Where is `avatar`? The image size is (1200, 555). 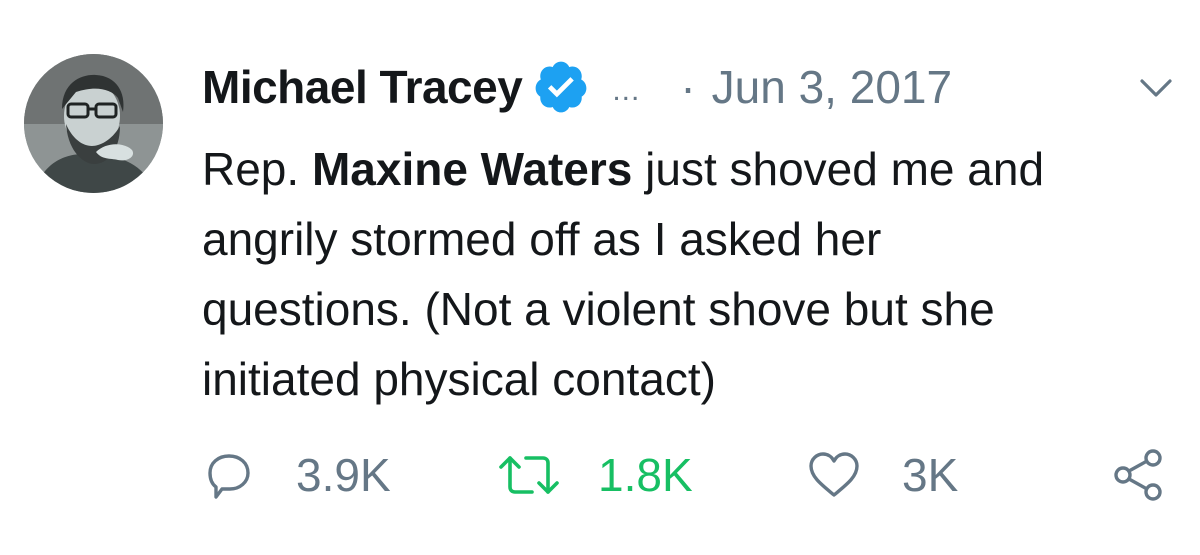 avatar is located at coordinates (93, 123).